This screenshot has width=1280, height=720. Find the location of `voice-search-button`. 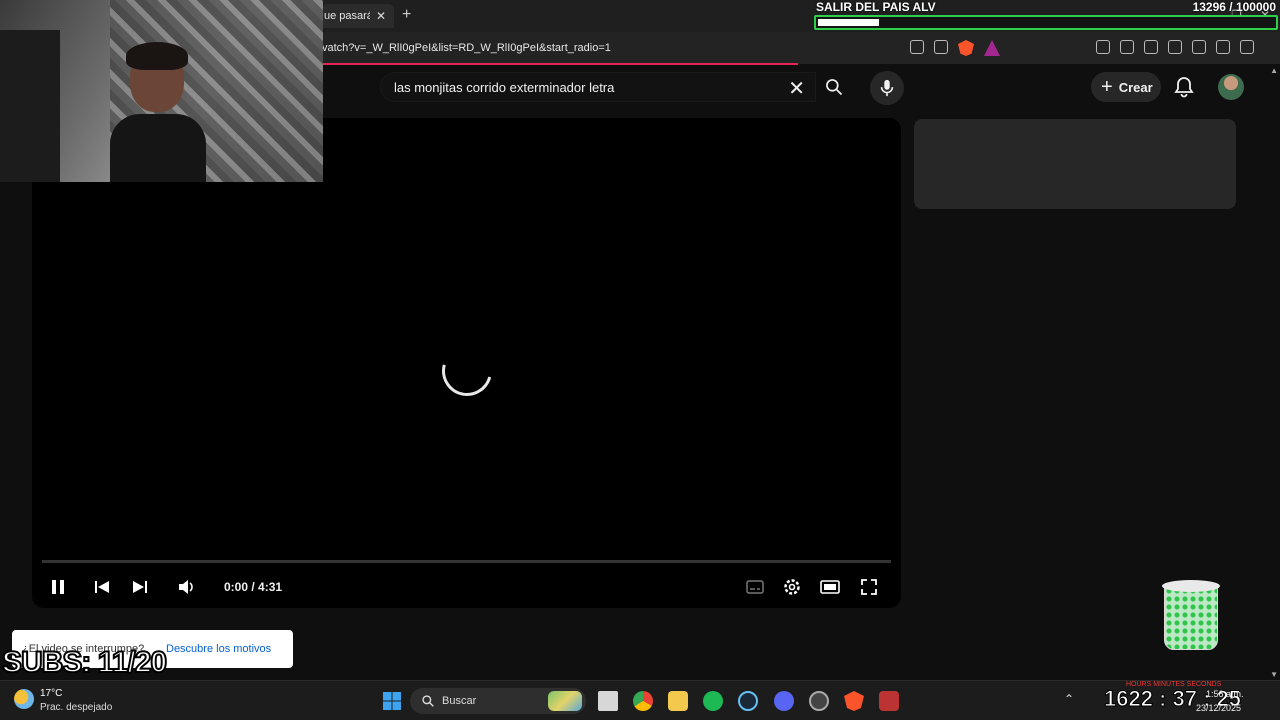

voice-search-button is located at coordinates (887, 88).